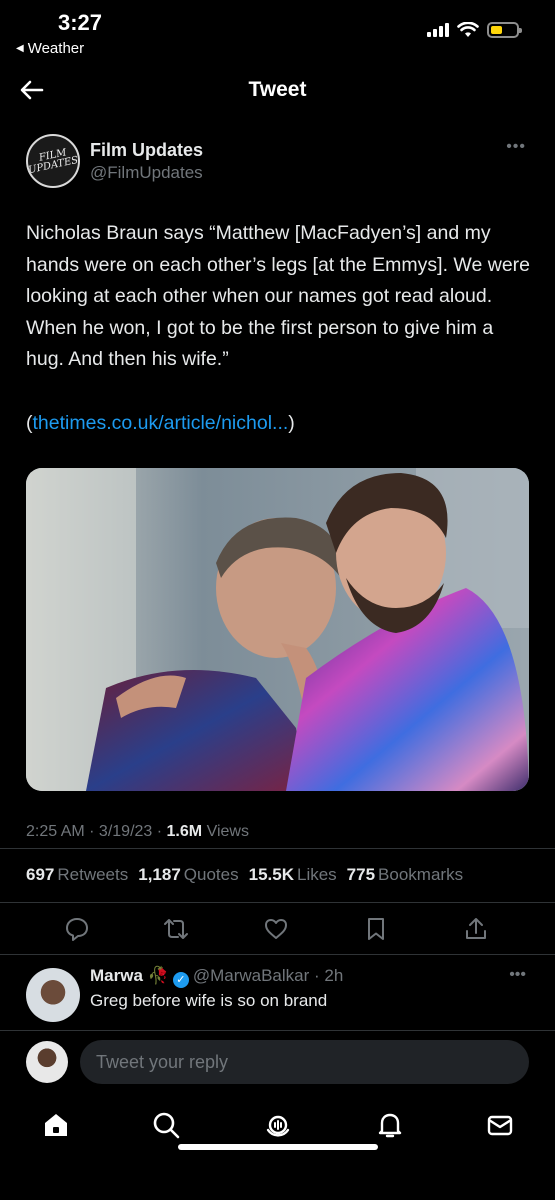 Image resolution: width=555 pixels, height=1200 pixels. Describe the element at coordinates (166, 1125) in the screenshot. I see `search-icon` at that location.